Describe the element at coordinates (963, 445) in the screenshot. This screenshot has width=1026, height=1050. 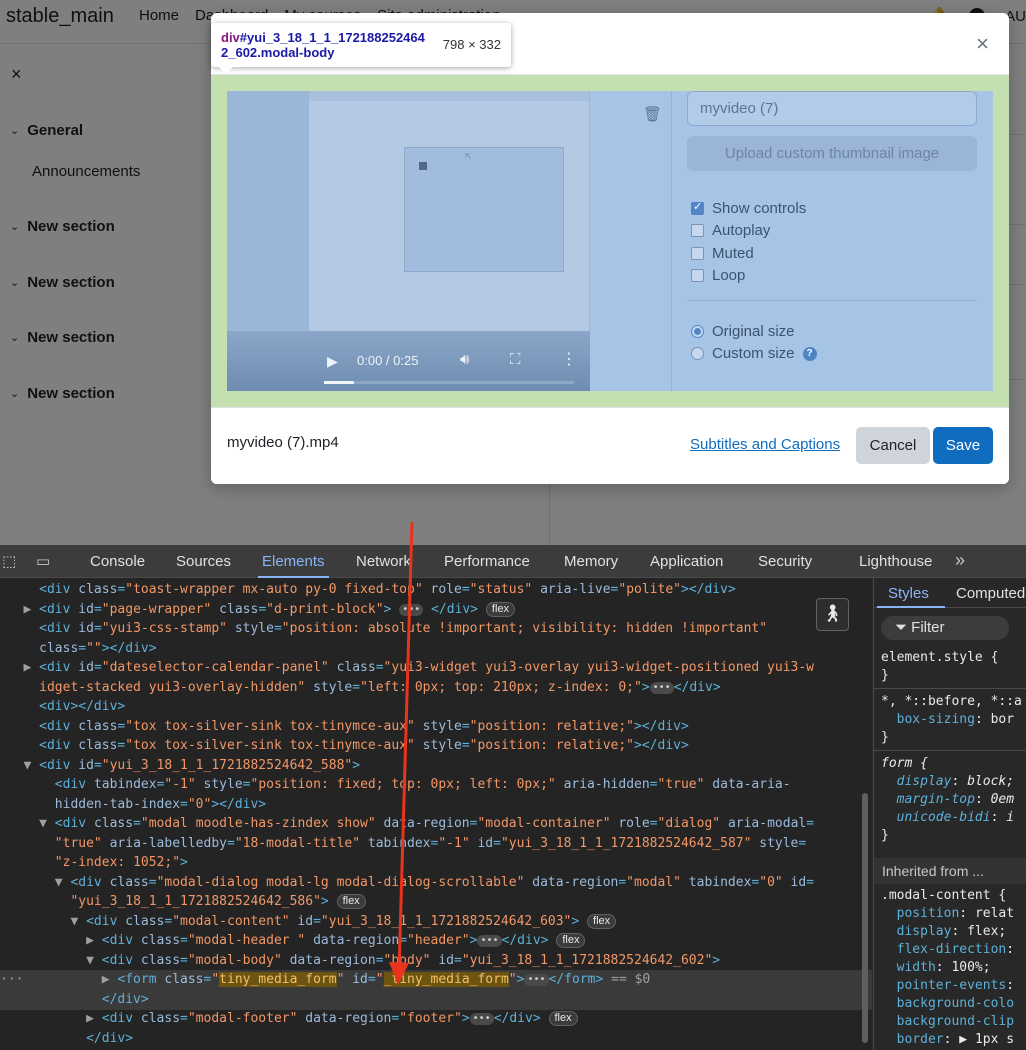
I see `save-button: Save` at that location.